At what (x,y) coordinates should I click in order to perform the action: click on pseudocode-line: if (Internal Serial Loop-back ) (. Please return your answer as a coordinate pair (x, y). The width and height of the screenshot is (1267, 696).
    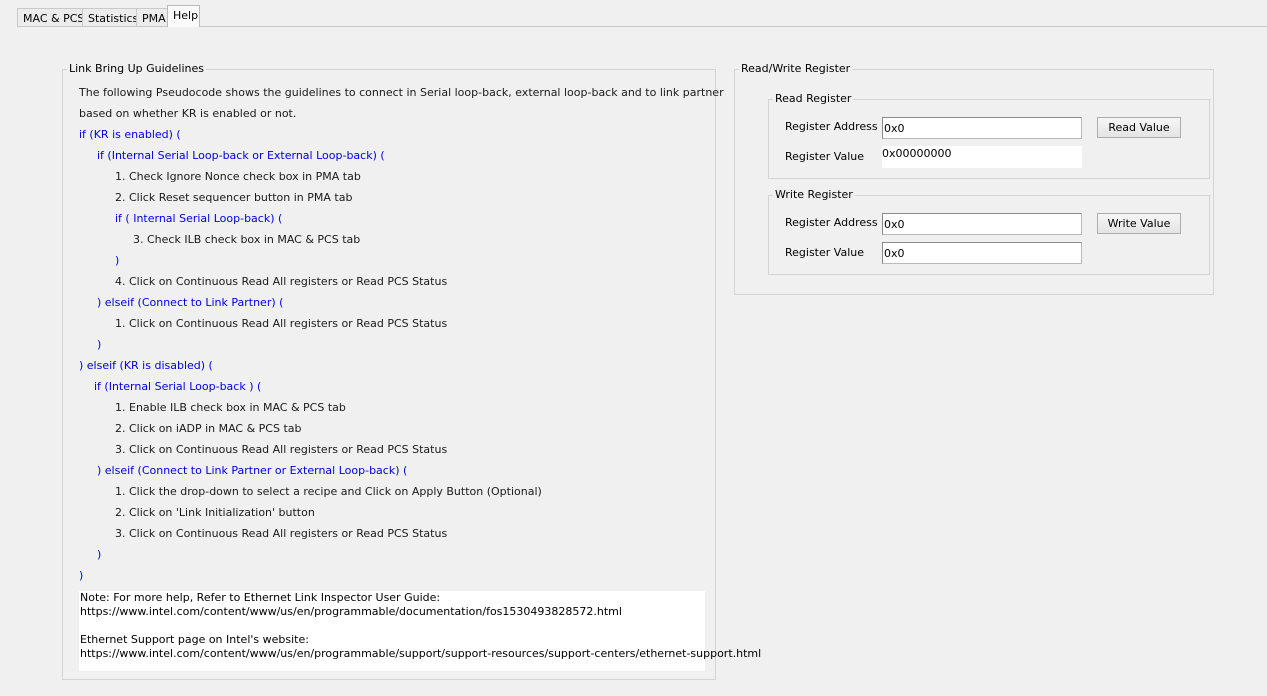
    Looking at the image, I should click on (178, 386).